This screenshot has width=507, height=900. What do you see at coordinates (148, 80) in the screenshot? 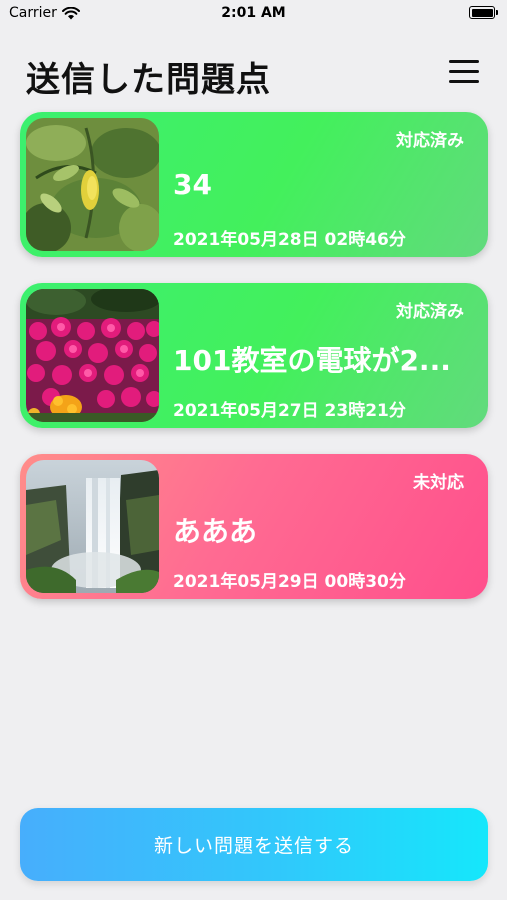
I see `page-title: 送信した問題点` at bounding box center [148, 80].